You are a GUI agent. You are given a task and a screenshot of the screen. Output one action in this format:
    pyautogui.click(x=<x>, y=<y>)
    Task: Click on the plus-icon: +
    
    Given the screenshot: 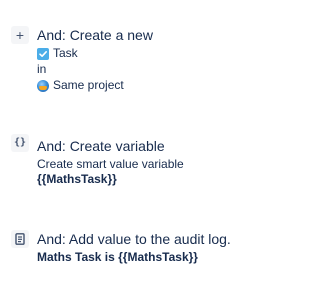 What is the action you would take?
    pyautogui.click(x=20, y=35)
    